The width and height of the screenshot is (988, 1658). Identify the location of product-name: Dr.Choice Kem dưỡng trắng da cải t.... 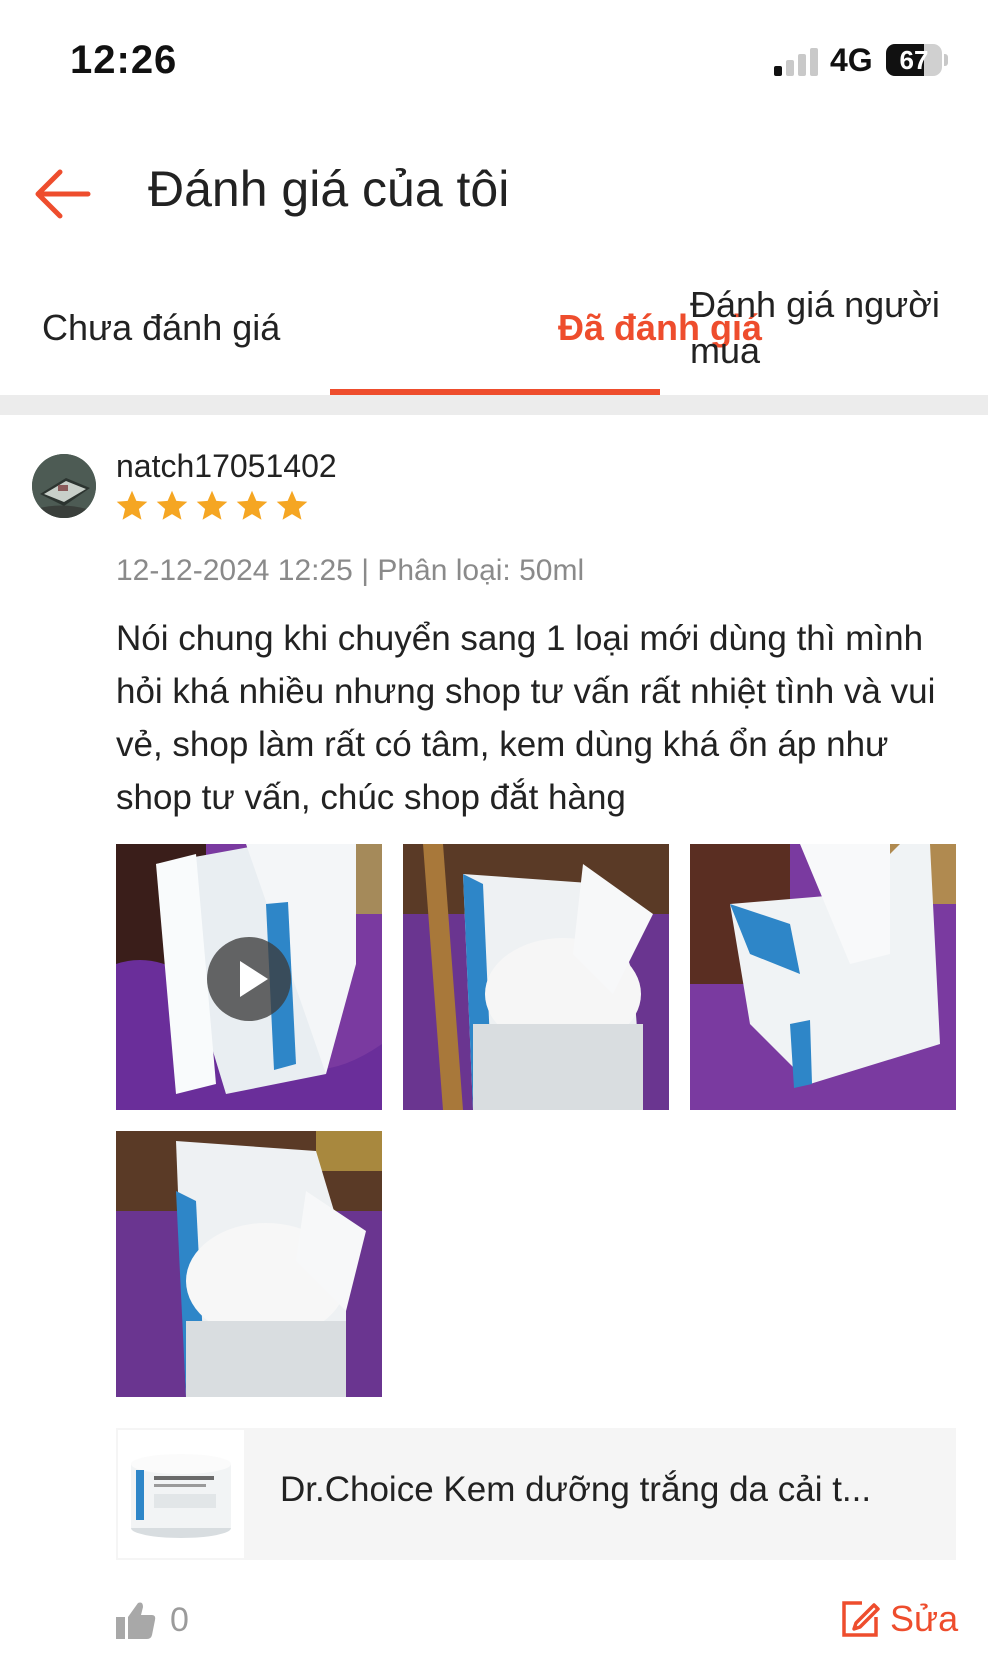
(576, 1489).